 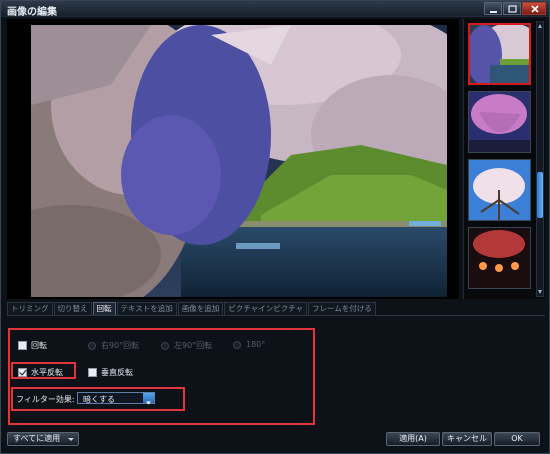 What do you see at coordinates (540, 195) in the screenshot?
I see `scroll-thumb` at bounding box center [540, 195].